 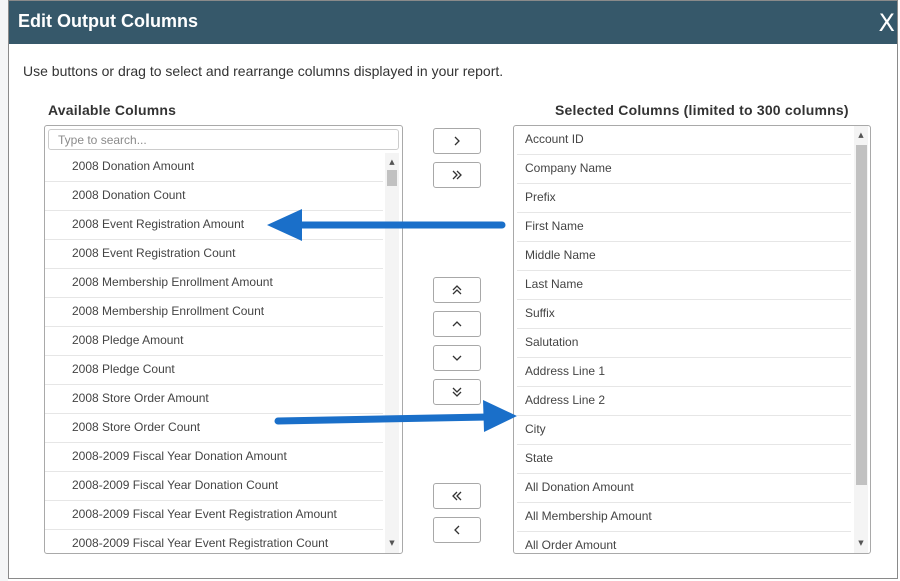 I want to click on list-item: Address Line 1, so click(x=684, y=372).